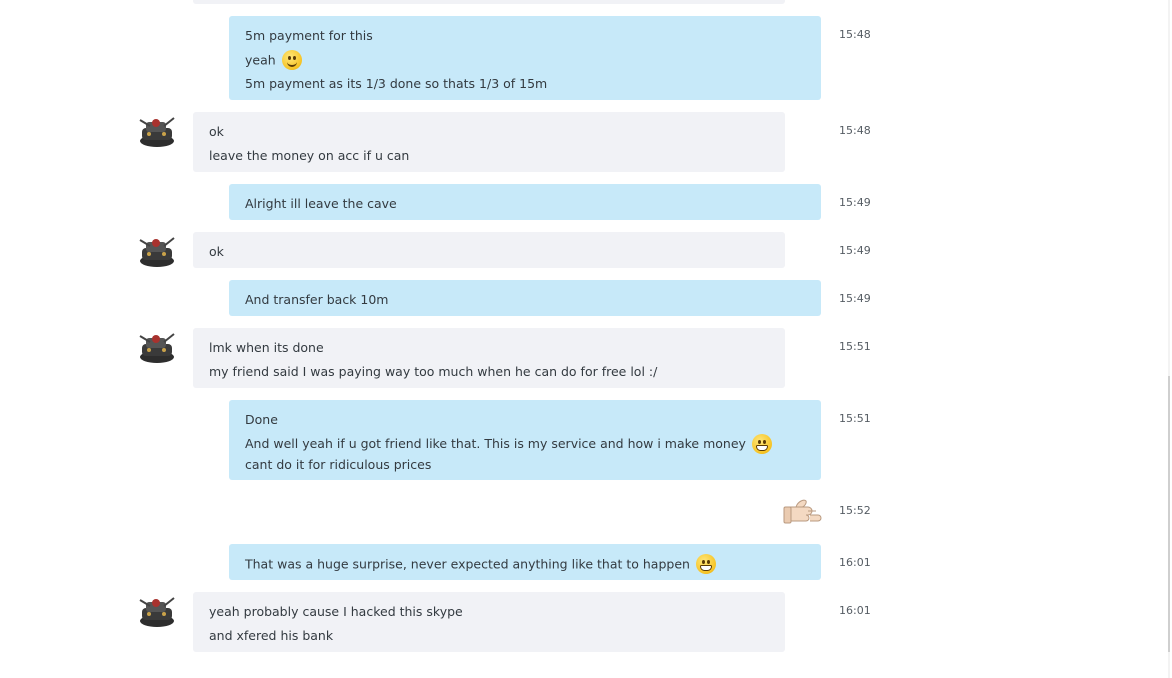 This screenshot has height=678, width=1172. What do you see at coordinates (802, 513) in the screenshot?
I see `thumbs-up-icon` at bounding box center [802, 513].